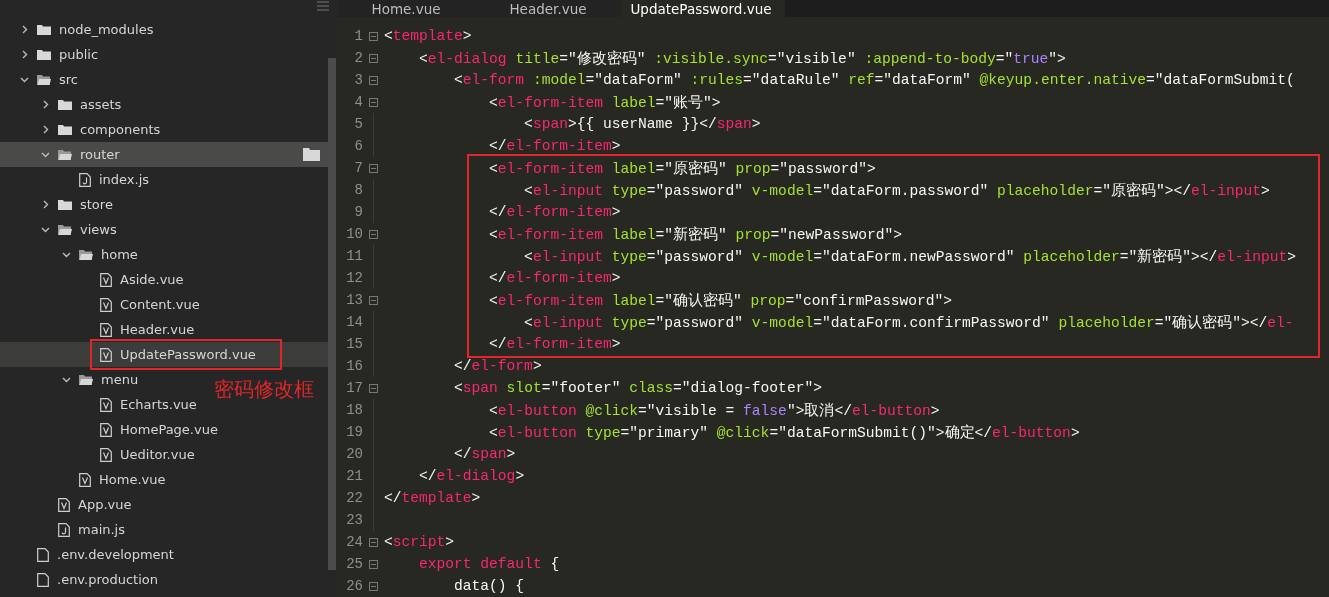  I want to click on tree-item: views, so click(58, 229).